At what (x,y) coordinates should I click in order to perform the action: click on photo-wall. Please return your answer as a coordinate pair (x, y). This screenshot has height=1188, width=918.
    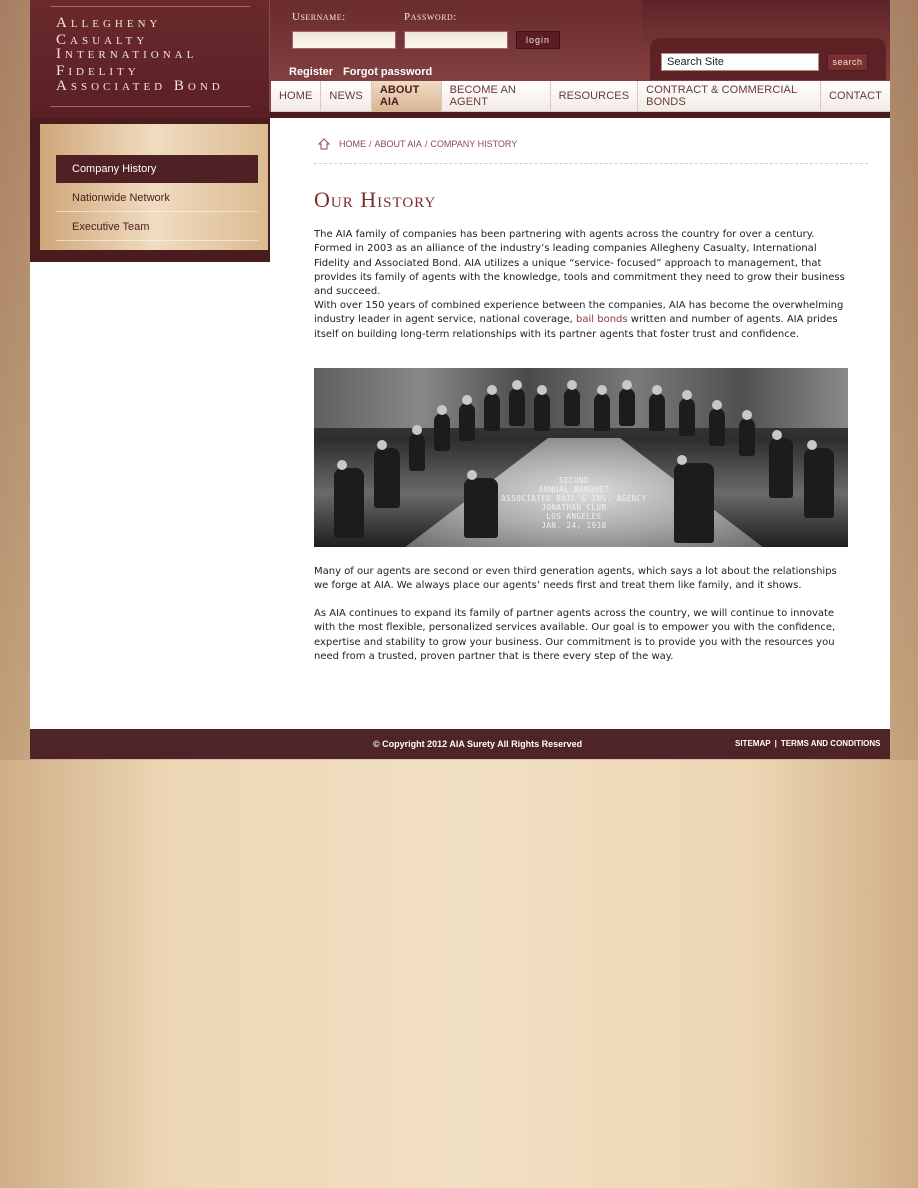
    Looking at the image, I should click on (581, 398).